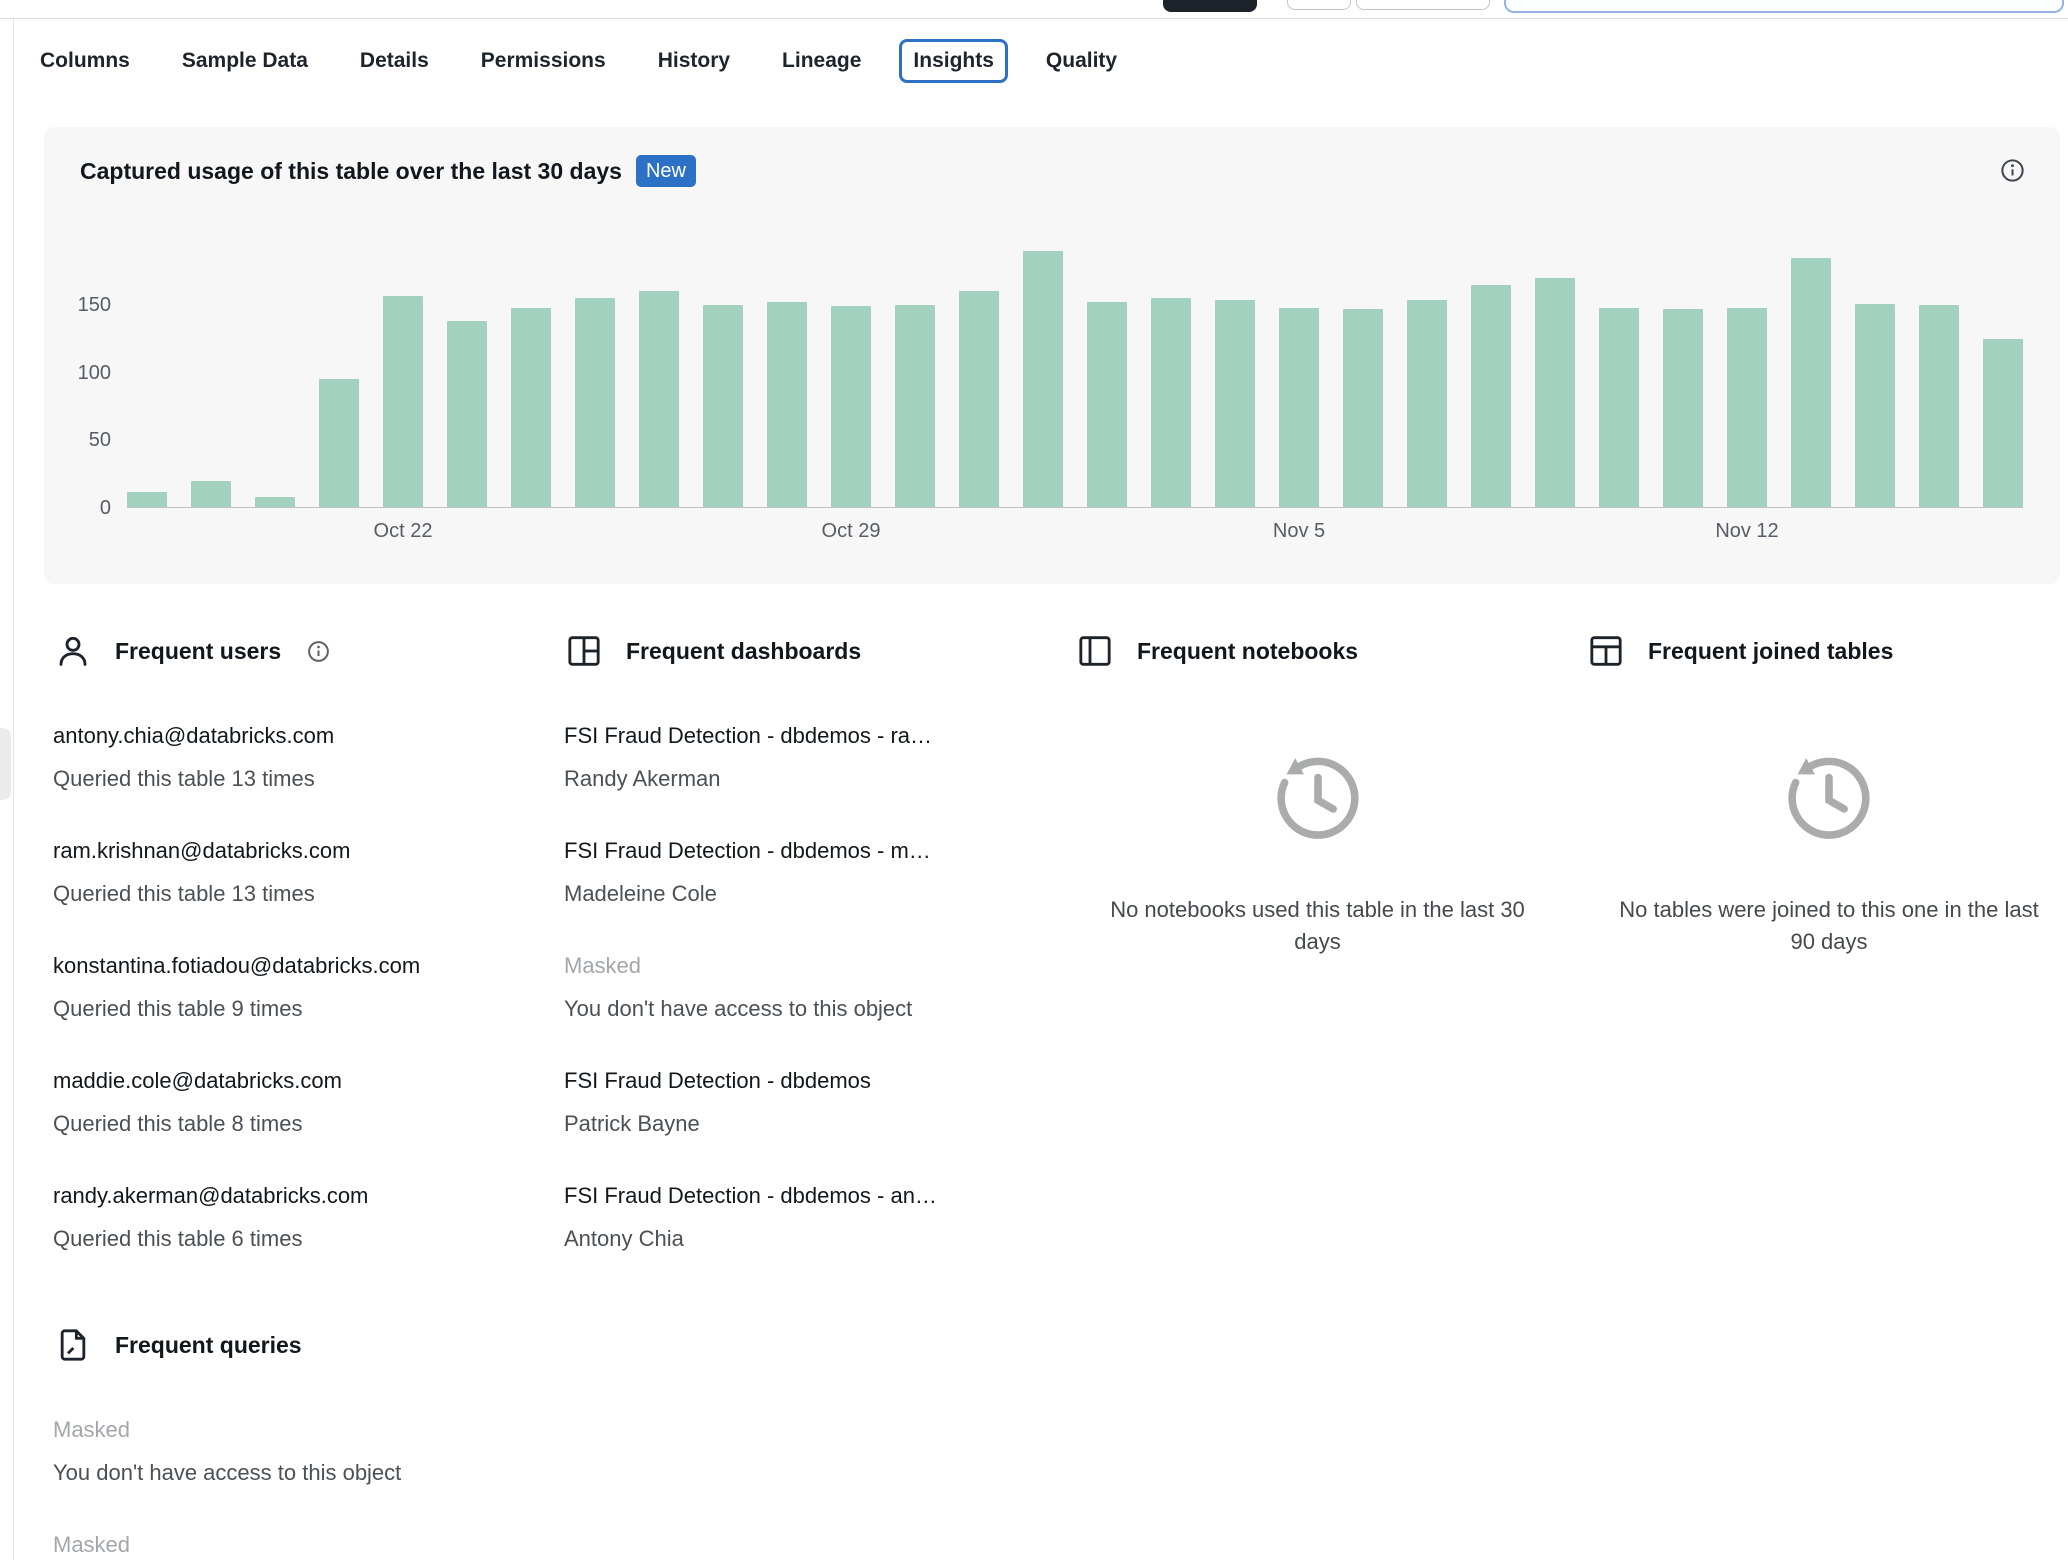  Describe the element at coordinates (197, 1080) in the screenshot. I see `user-email: maddie.cole@databricks.com` at that location.